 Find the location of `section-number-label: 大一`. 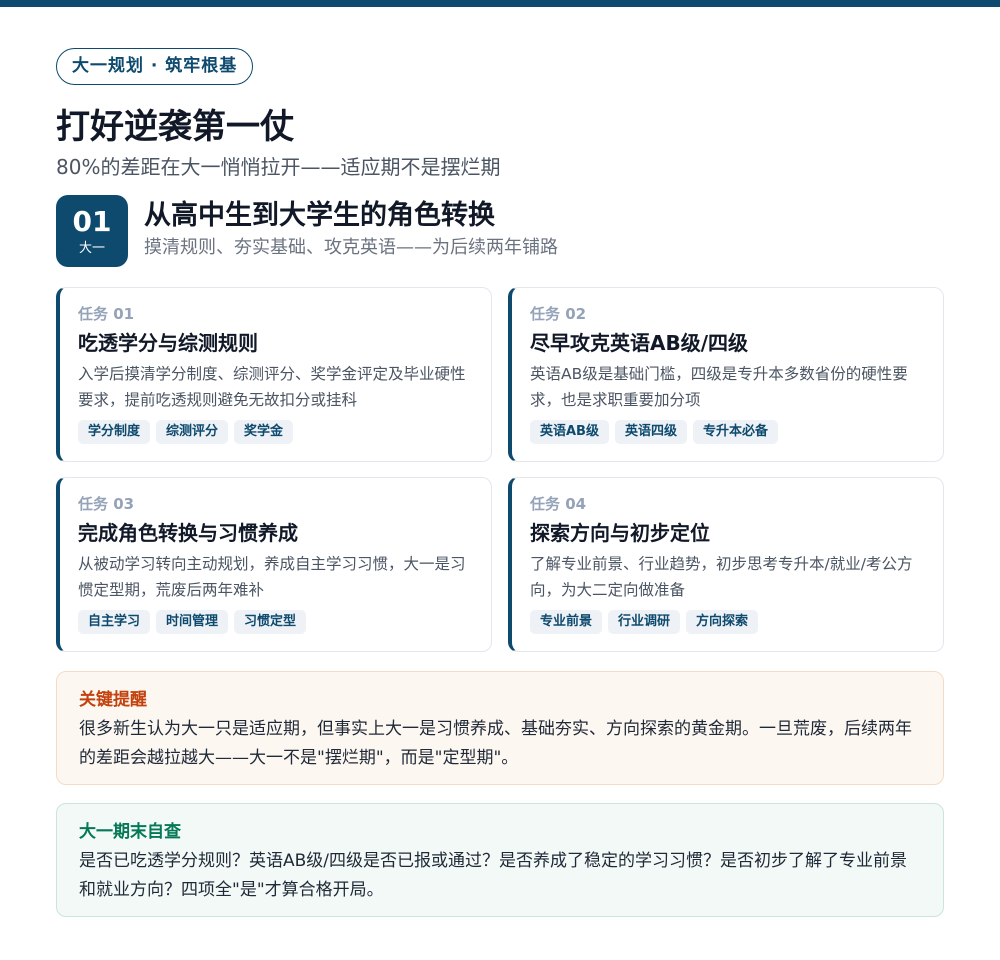

section-number-label: 大一 is located at coordinates (91, 248).